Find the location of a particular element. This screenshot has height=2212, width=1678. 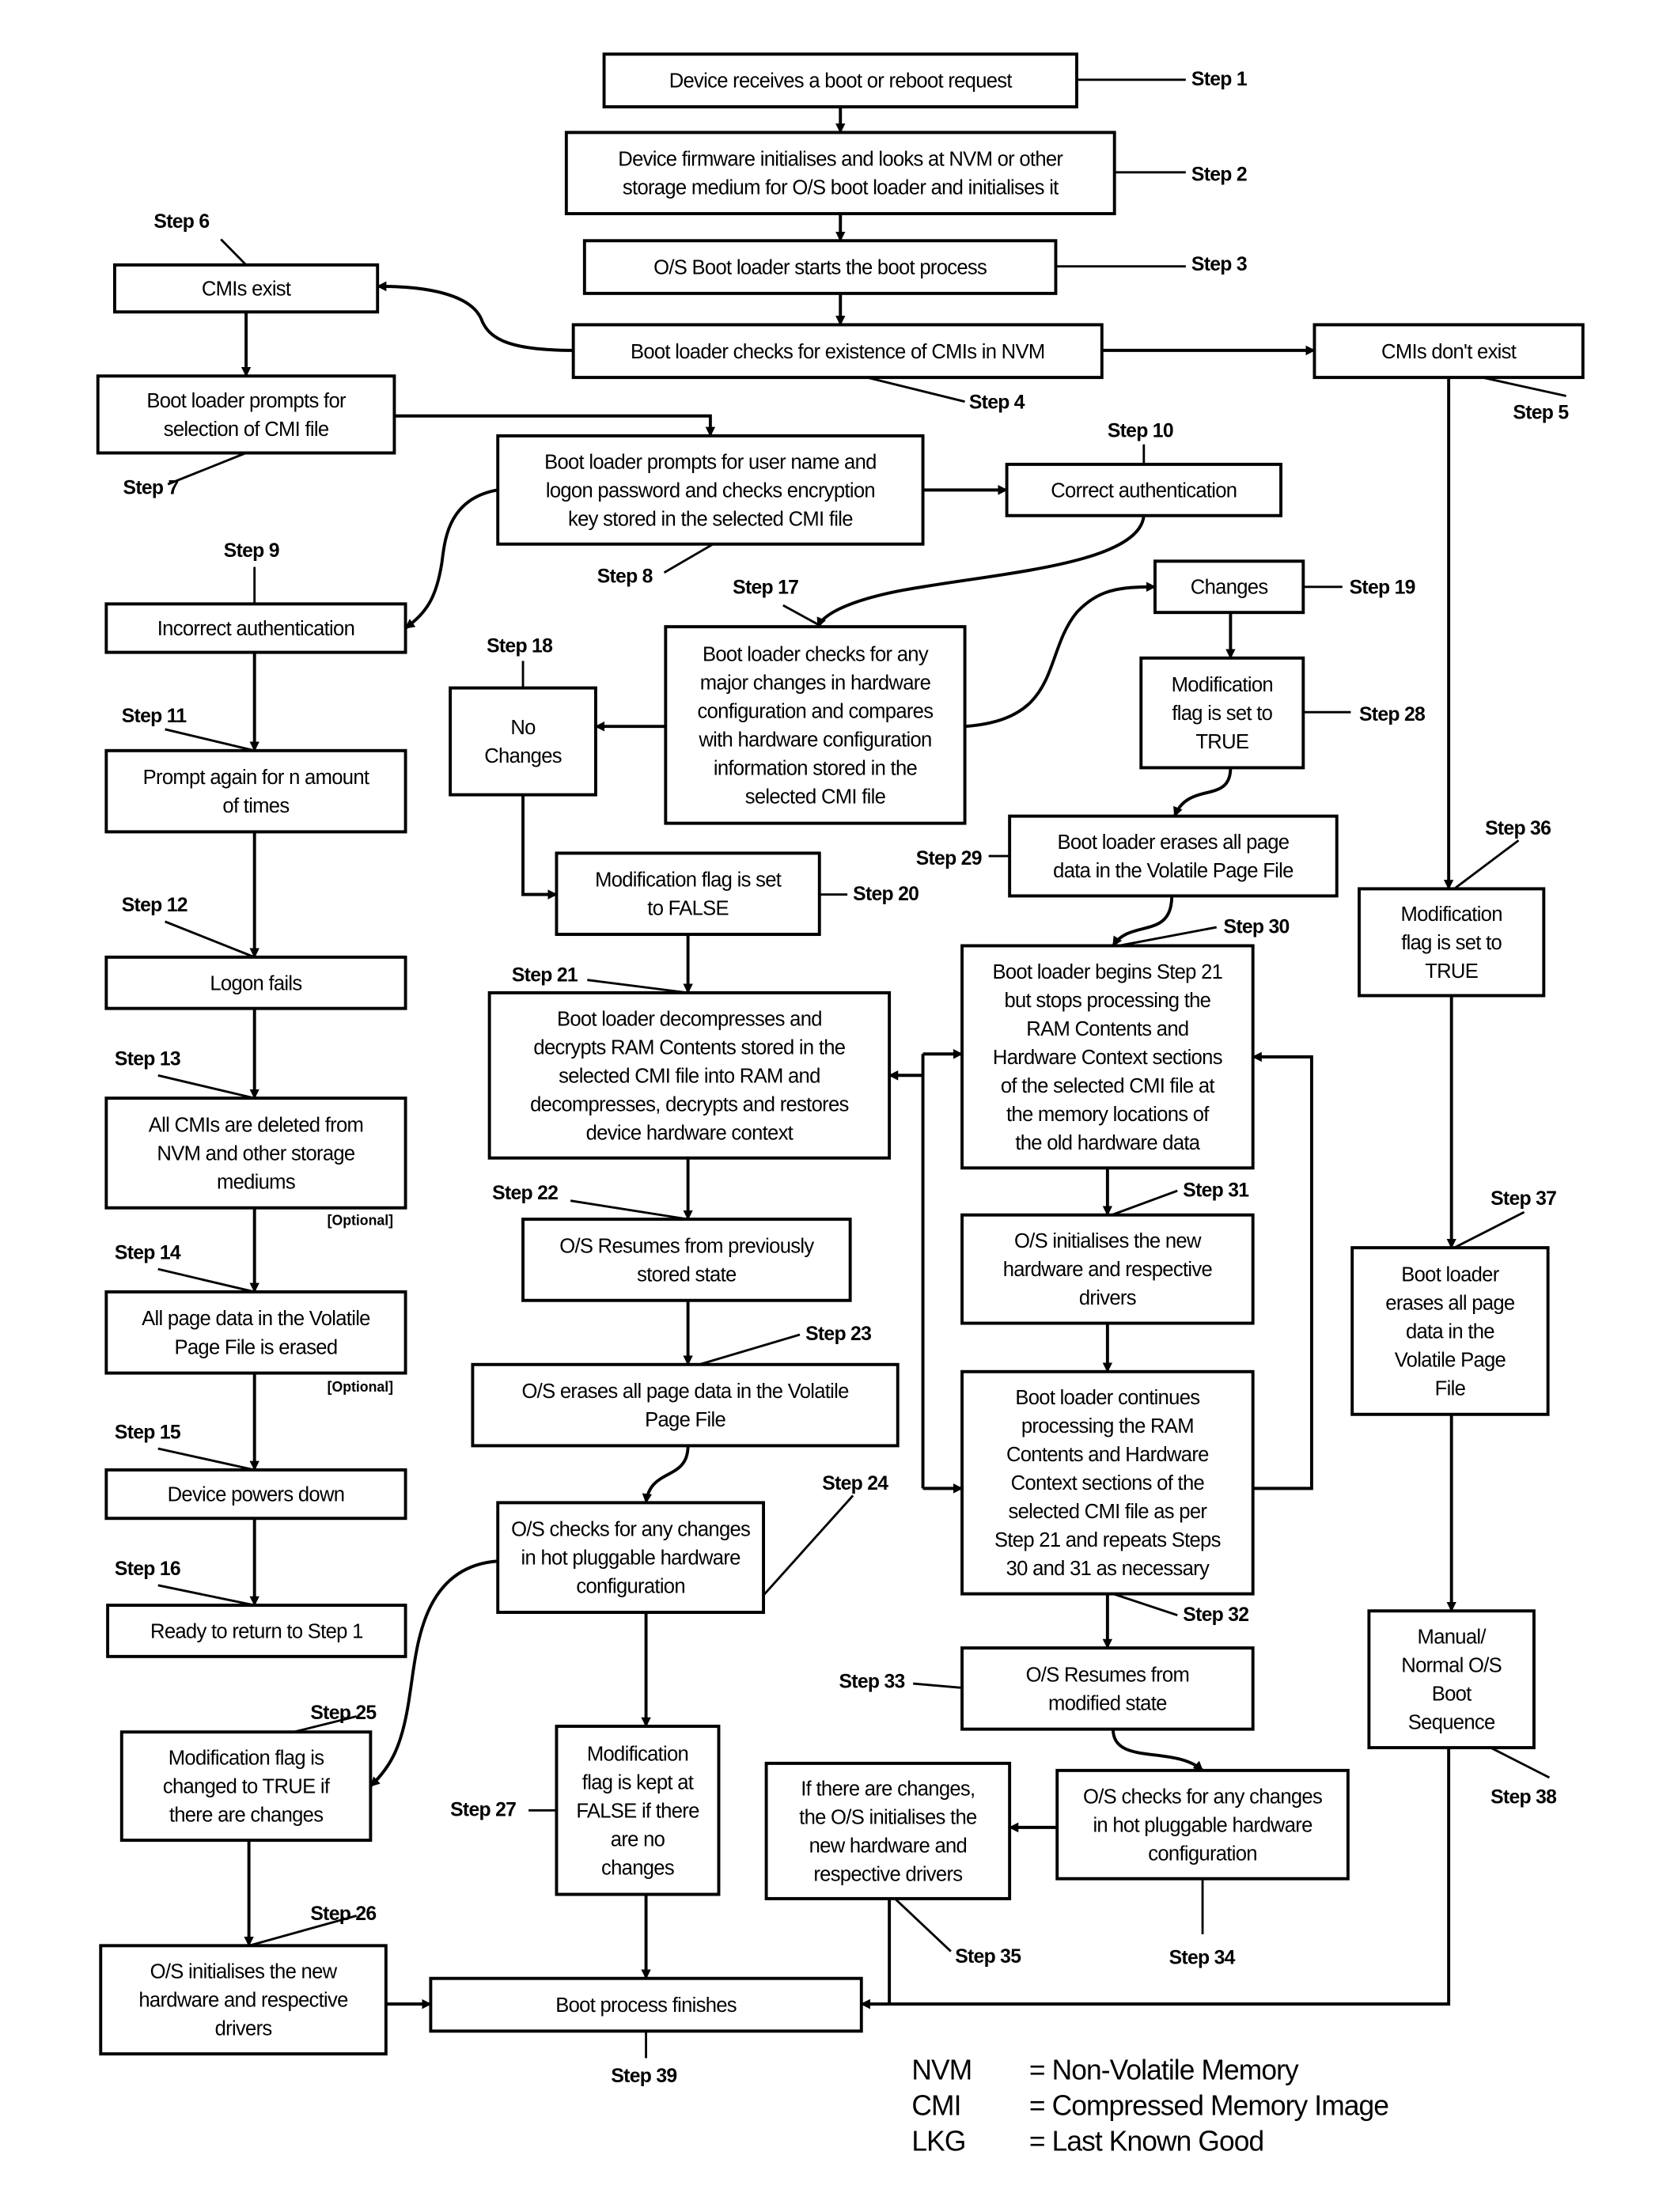

box-text-line: Correct authentication is located at coordinates (1144, 490).